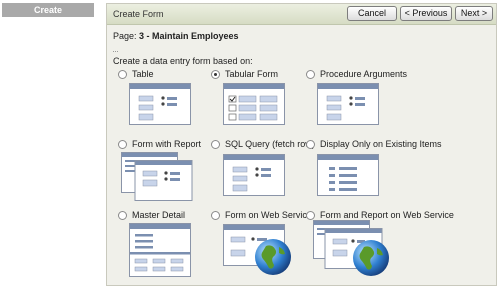  What do you see at coordinates (157, 177) in the screenshot?
I see `form-with-report-icon` at bounding box center [157, 177].